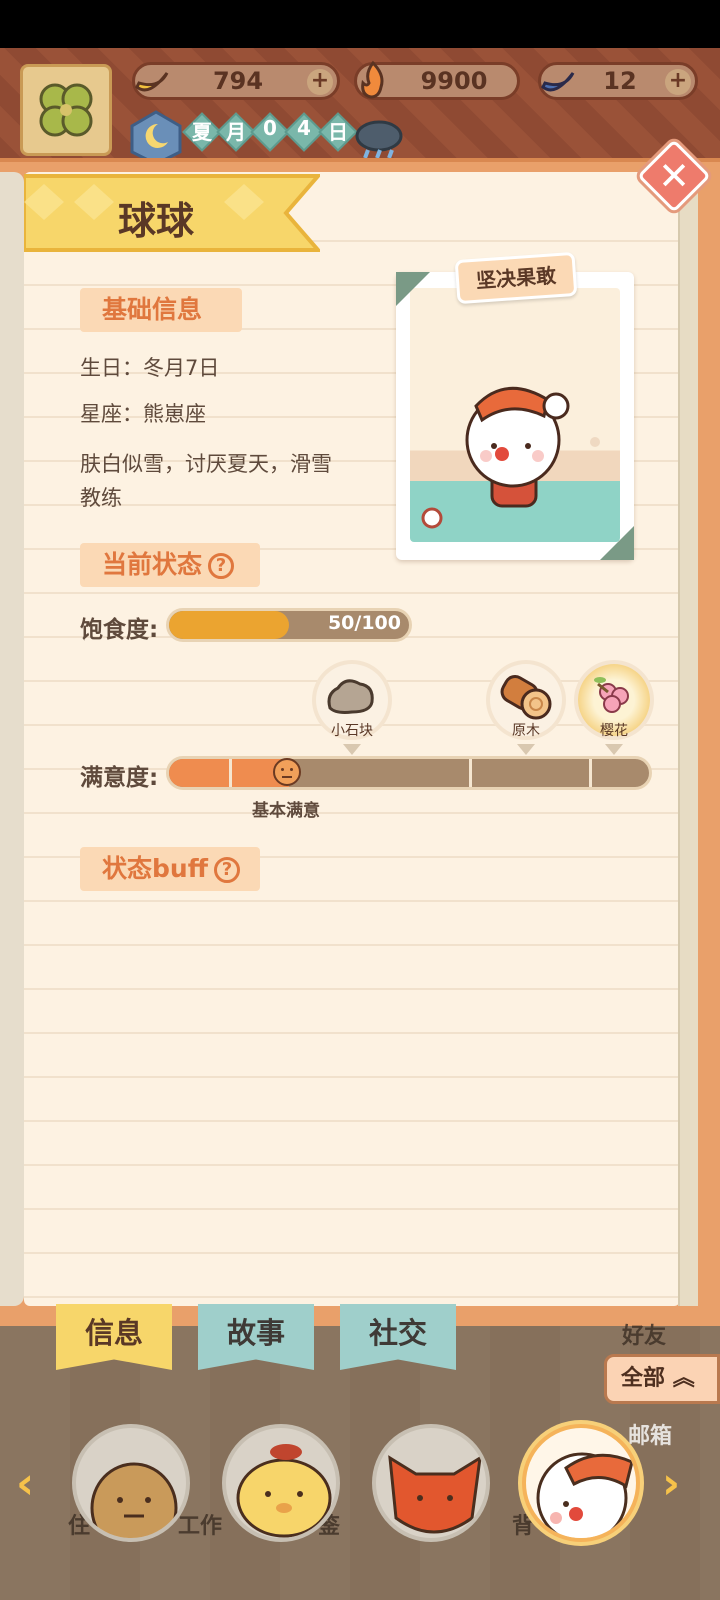  I want to click on basic-info-title: 基础信息, so click(152, 309).